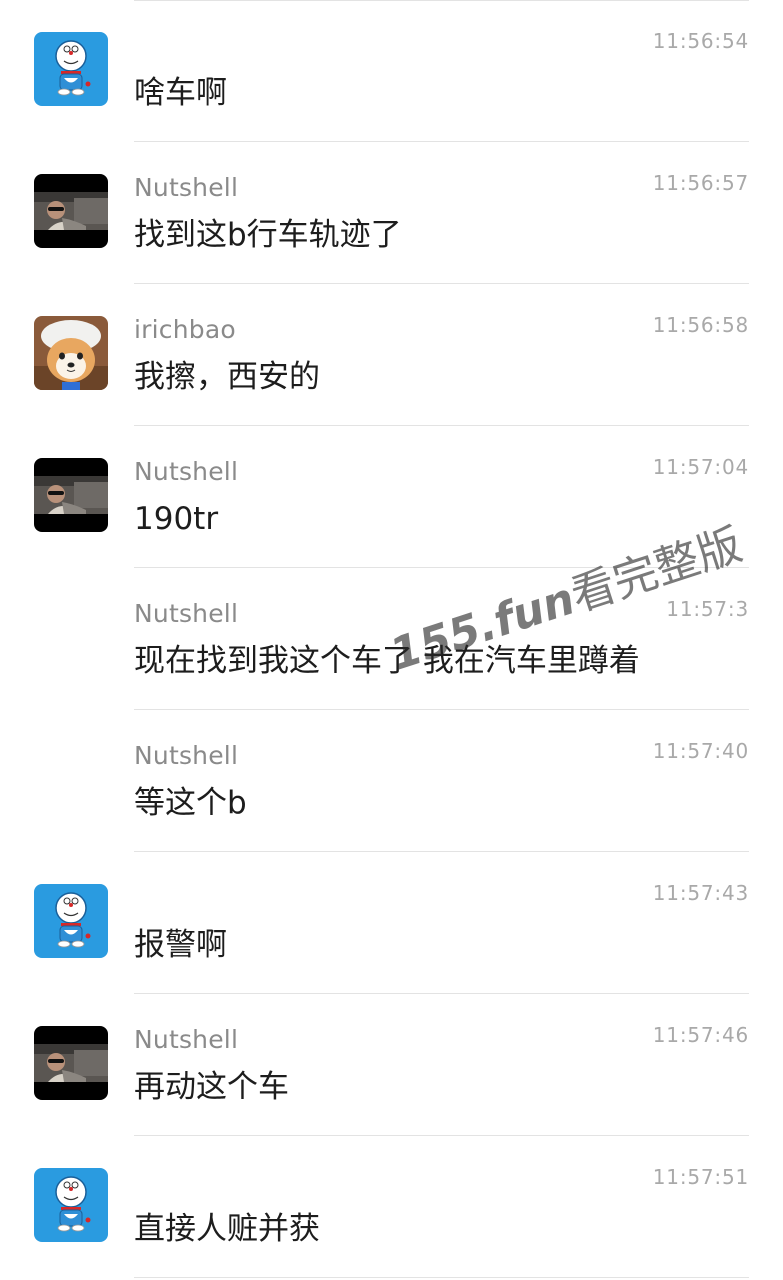 This screenshot has width=783, height=1280. Describe the element at coordinates (700, 325) in the screenshot. I see `message-time: 11:56:58` at that location.